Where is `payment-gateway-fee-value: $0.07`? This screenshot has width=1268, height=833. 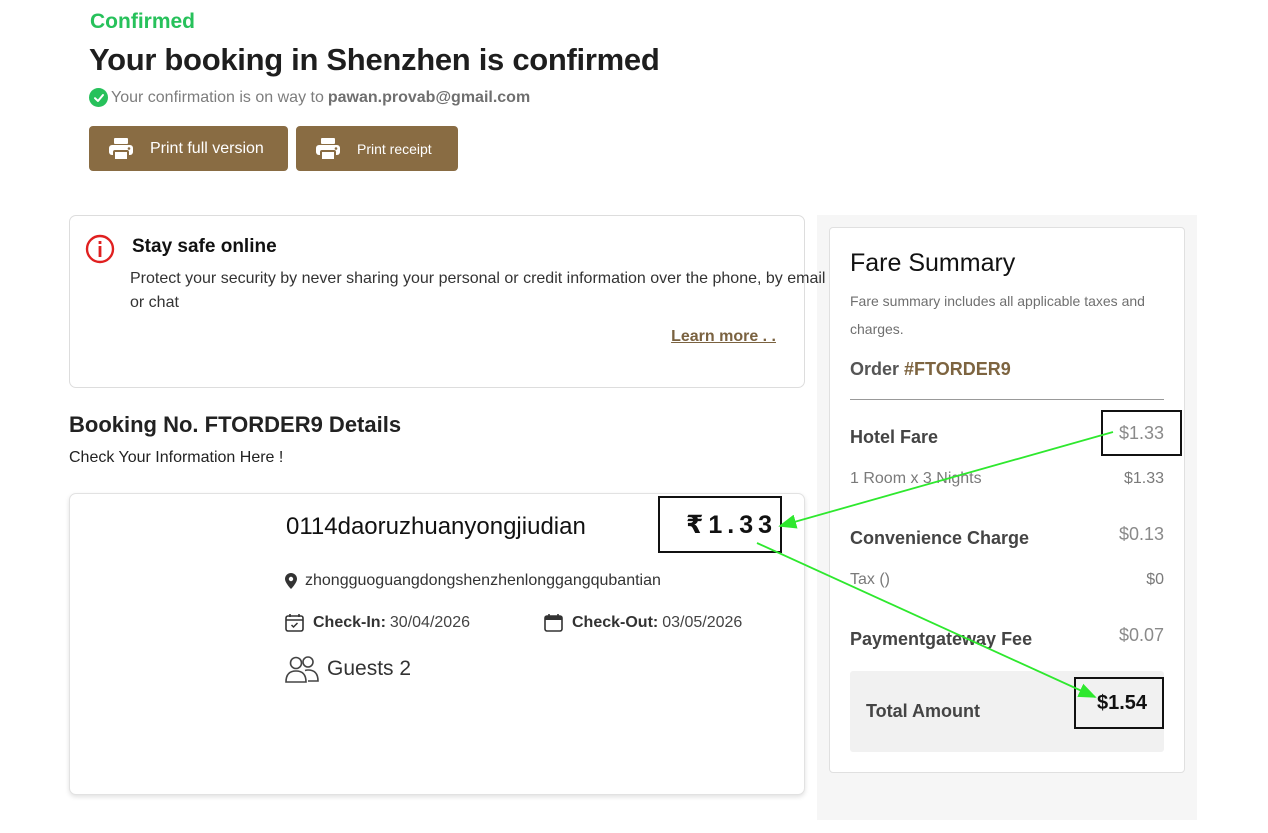
payment-gateway-fee-value: $0.07 is located at coordinates (1141, 635).